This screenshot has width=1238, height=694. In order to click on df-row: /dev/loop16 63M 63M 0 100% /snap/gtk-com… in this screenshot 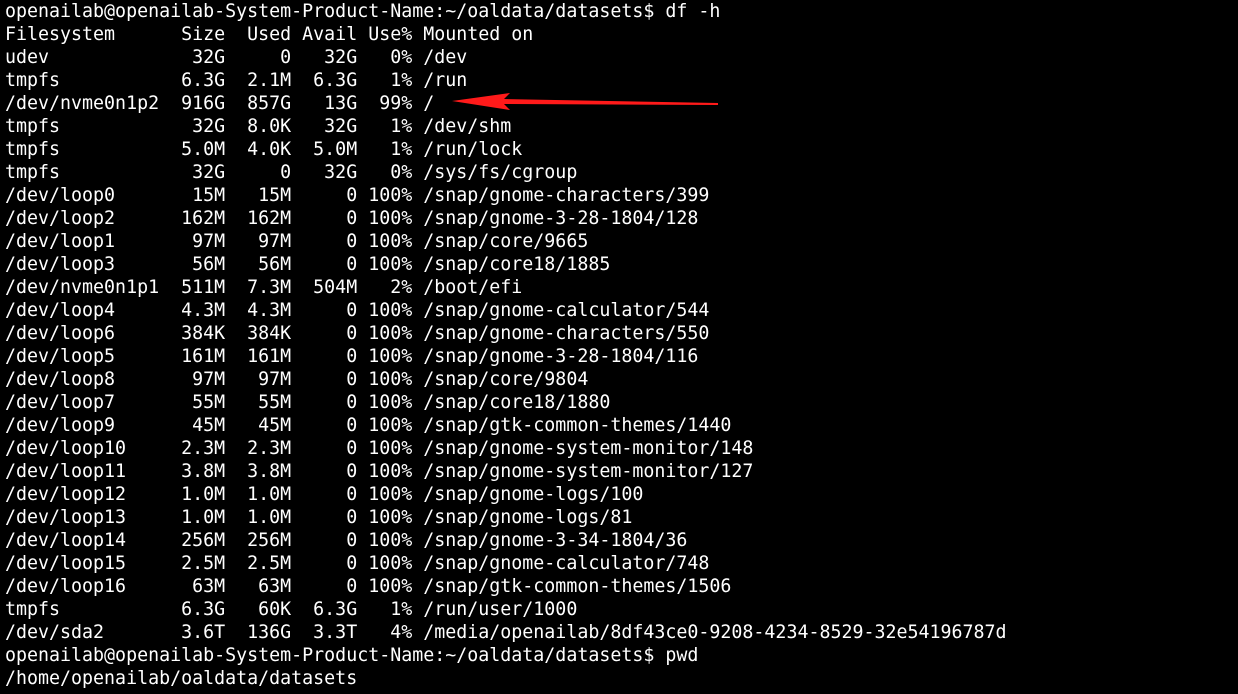, I will do `click(368, 586)`.